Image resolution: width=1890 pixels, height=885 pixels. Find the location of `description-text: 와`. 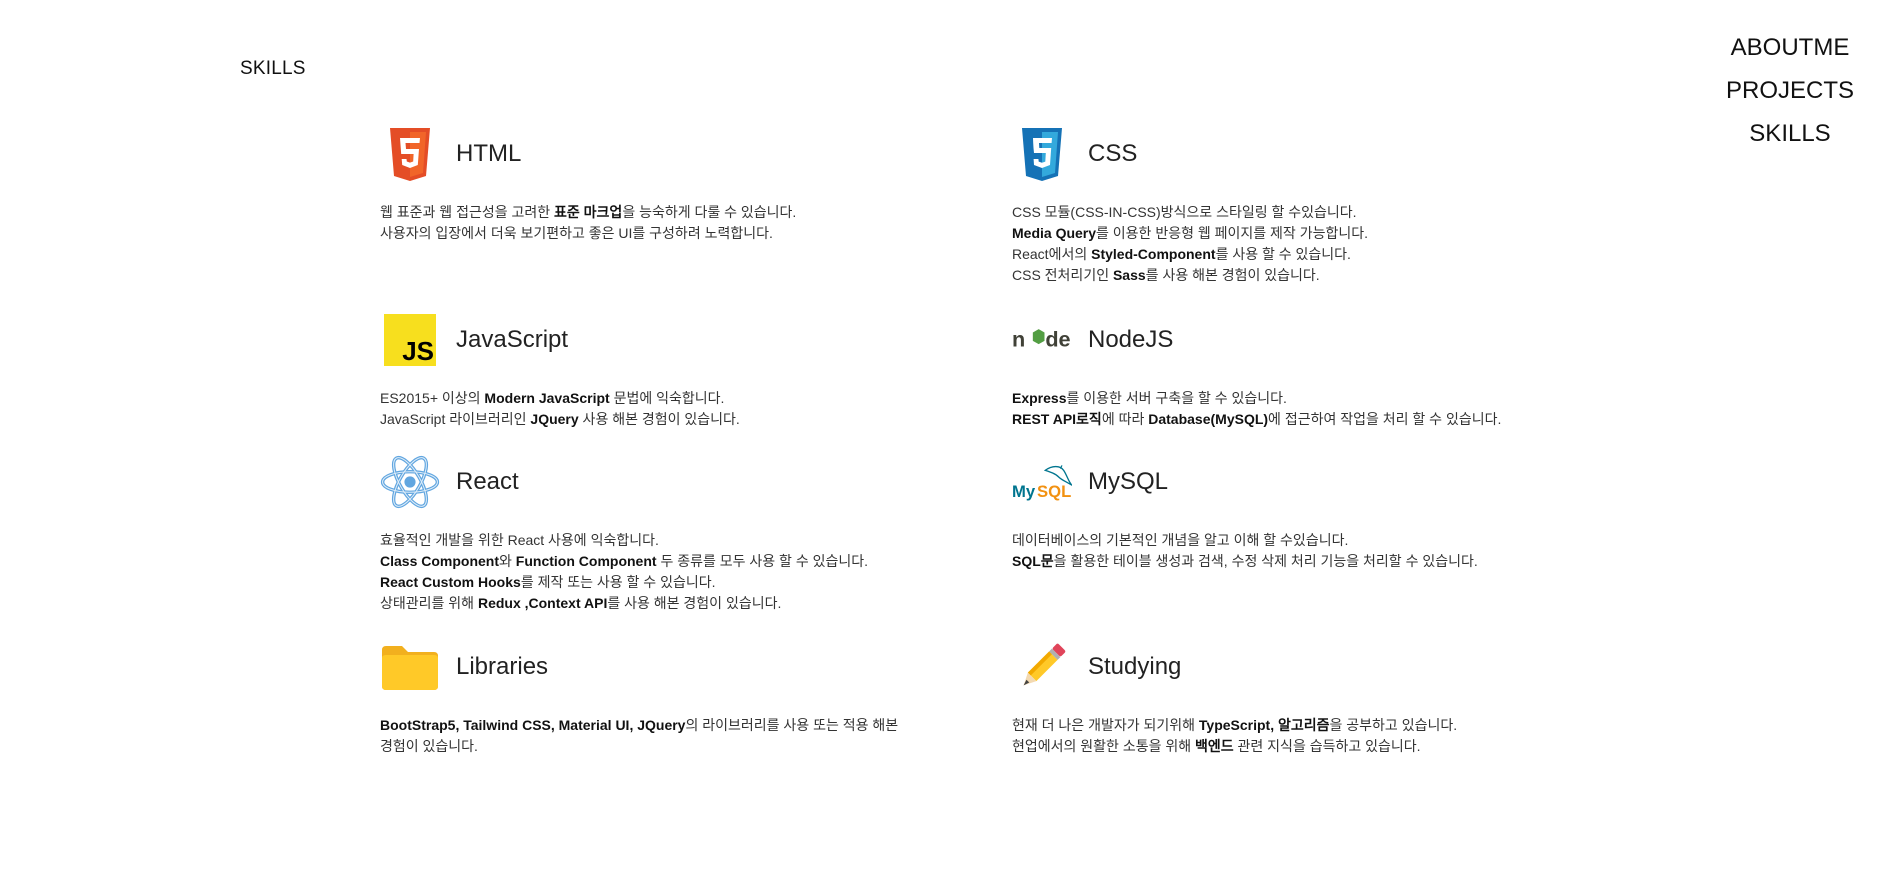

description-text: 와 is located at coordinates (507, 561).